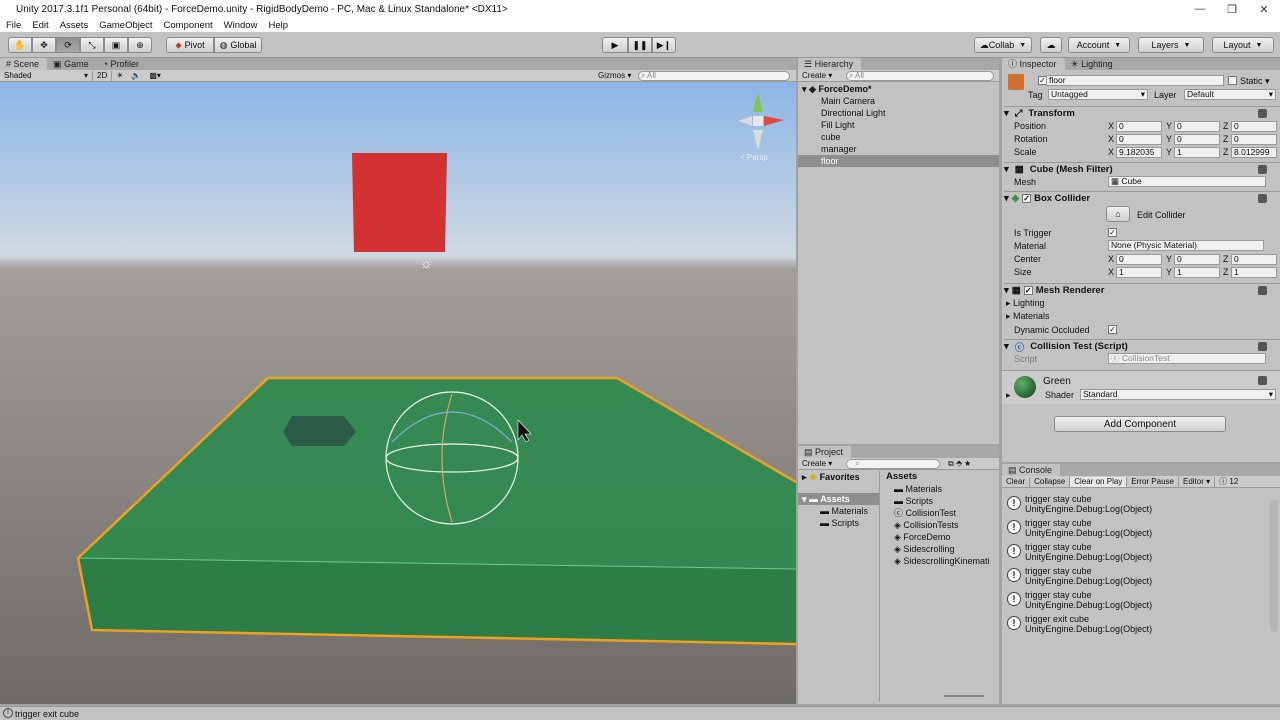 This screenshot has width=1280, height=720. Describe the element at coordinates (116, 45) in the screenshot. I see `rect-tool-icon: ▣` at that location.